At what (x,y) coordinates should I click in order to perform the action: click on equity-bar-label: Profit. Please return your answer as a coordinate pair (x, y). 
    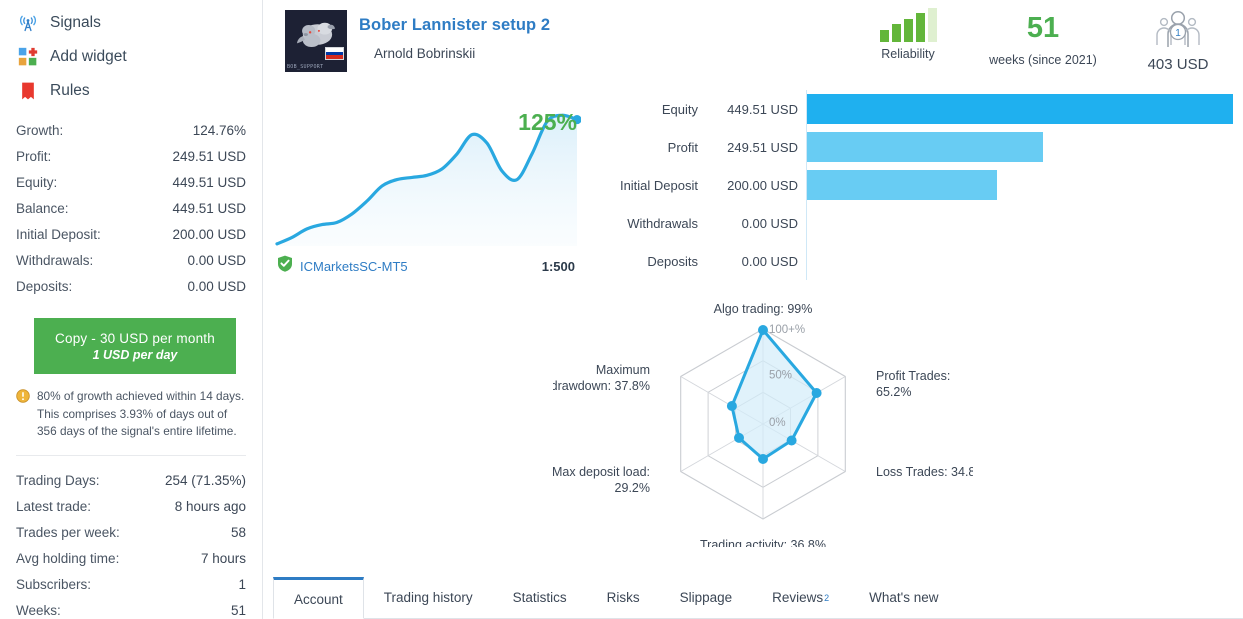
    Looking at the image, I should click on (682, 147).